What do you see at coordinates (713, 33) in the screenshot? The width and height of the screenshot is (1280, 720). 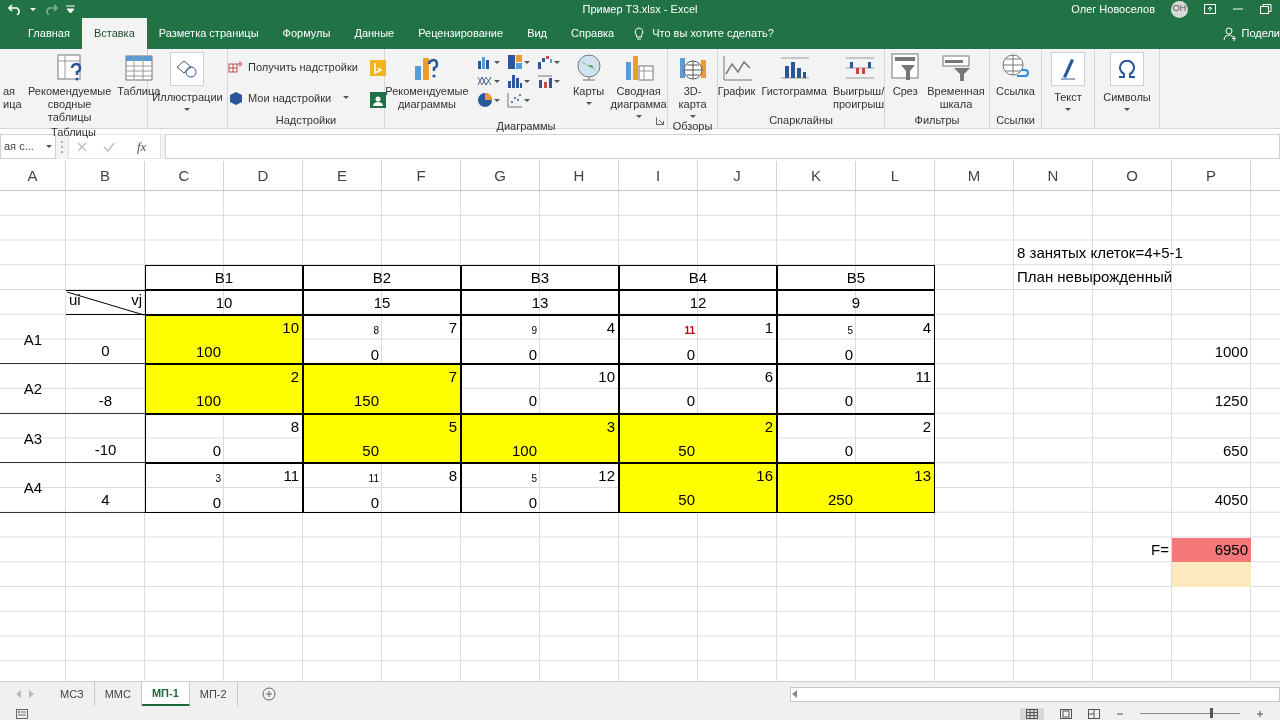 I see `search-field: Что вы хотите сделать?` at bounding box center [713, 33].